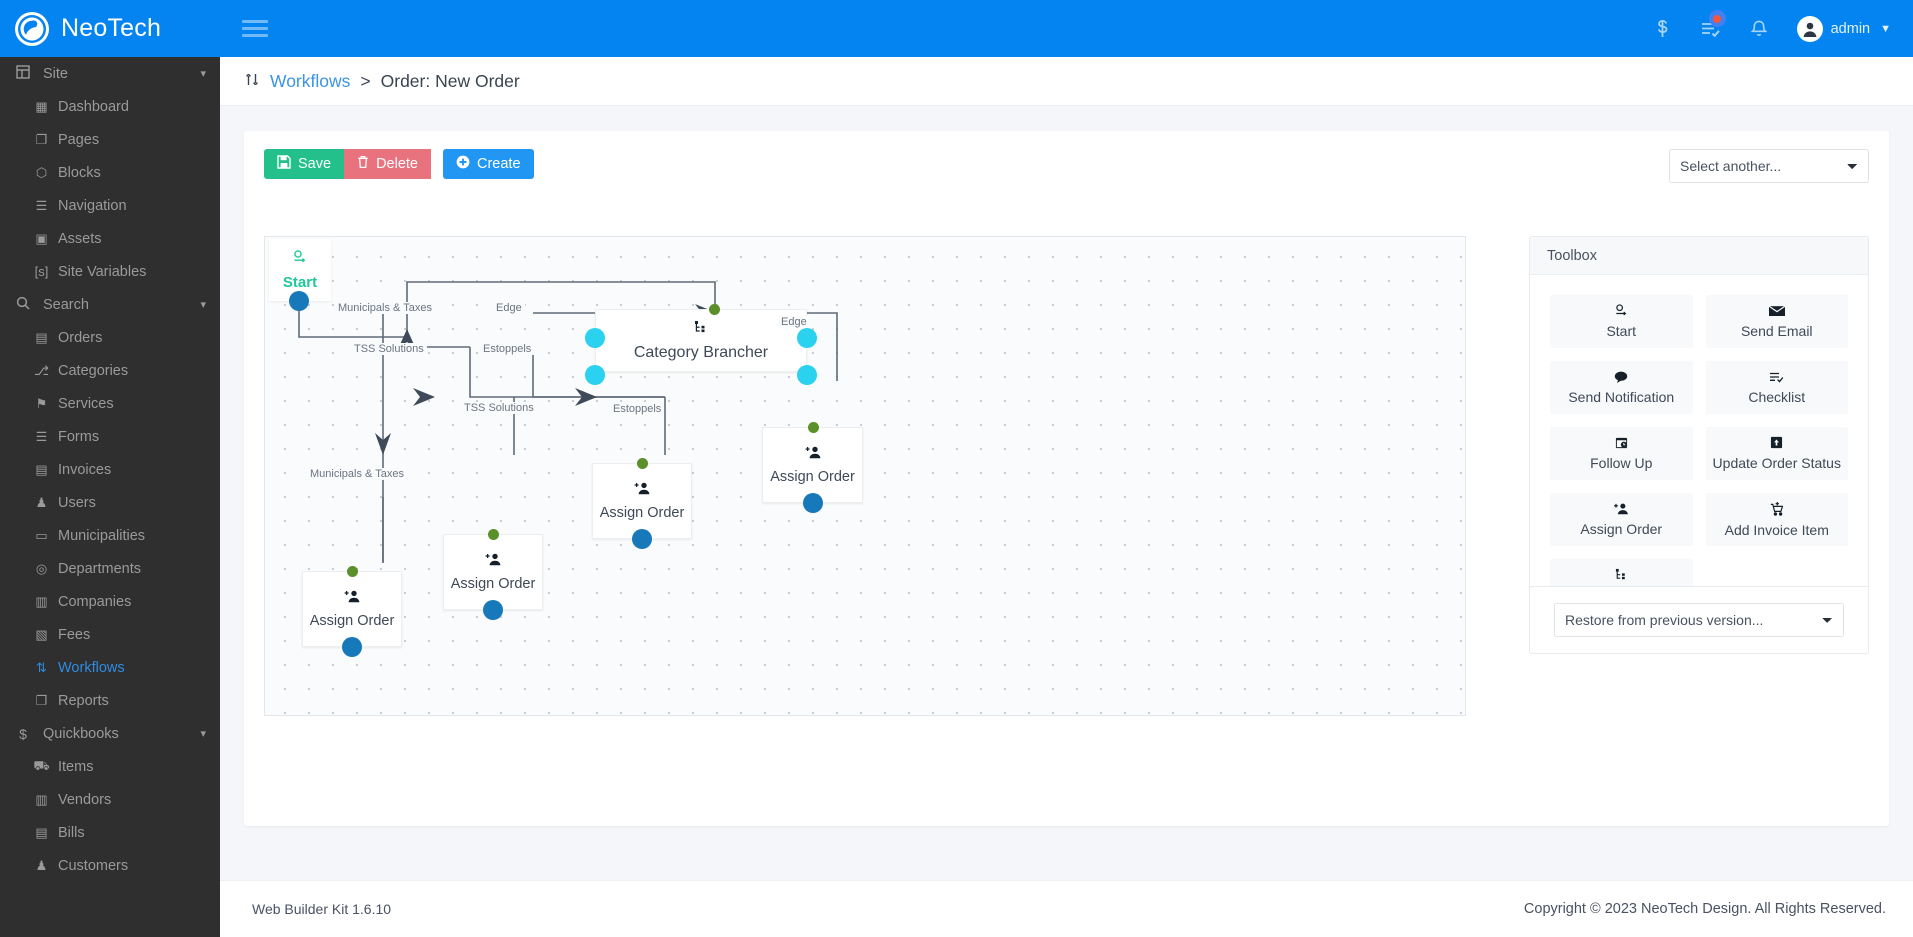 The image size is (1913, 937). I want to click on companies-icon: ▥, so click(41, 601).